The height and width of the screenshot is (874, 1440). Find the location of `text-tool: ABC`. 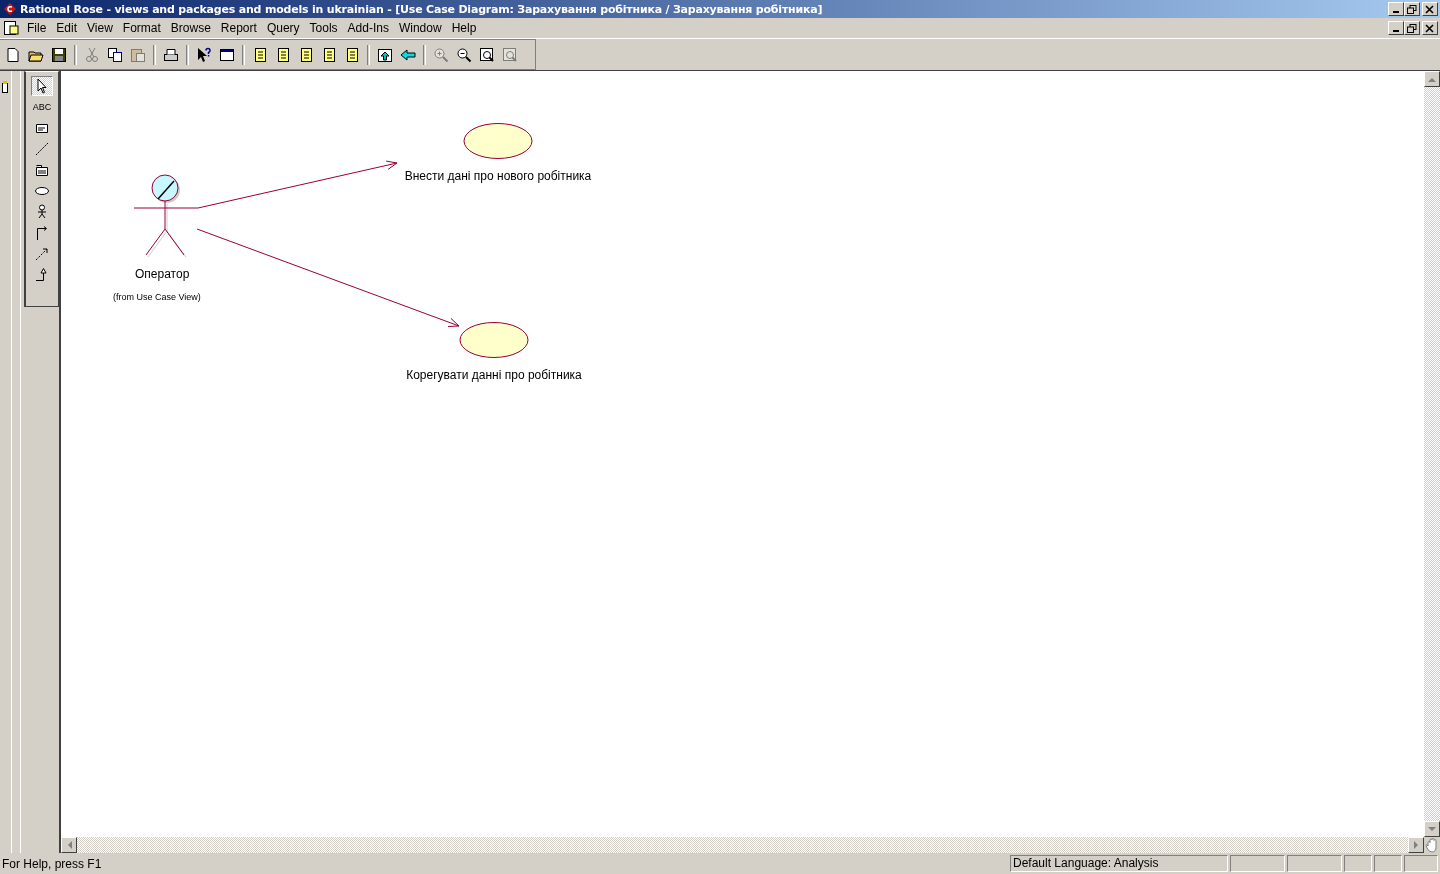

text-tool: ABC is located at coordinates (42, 107).